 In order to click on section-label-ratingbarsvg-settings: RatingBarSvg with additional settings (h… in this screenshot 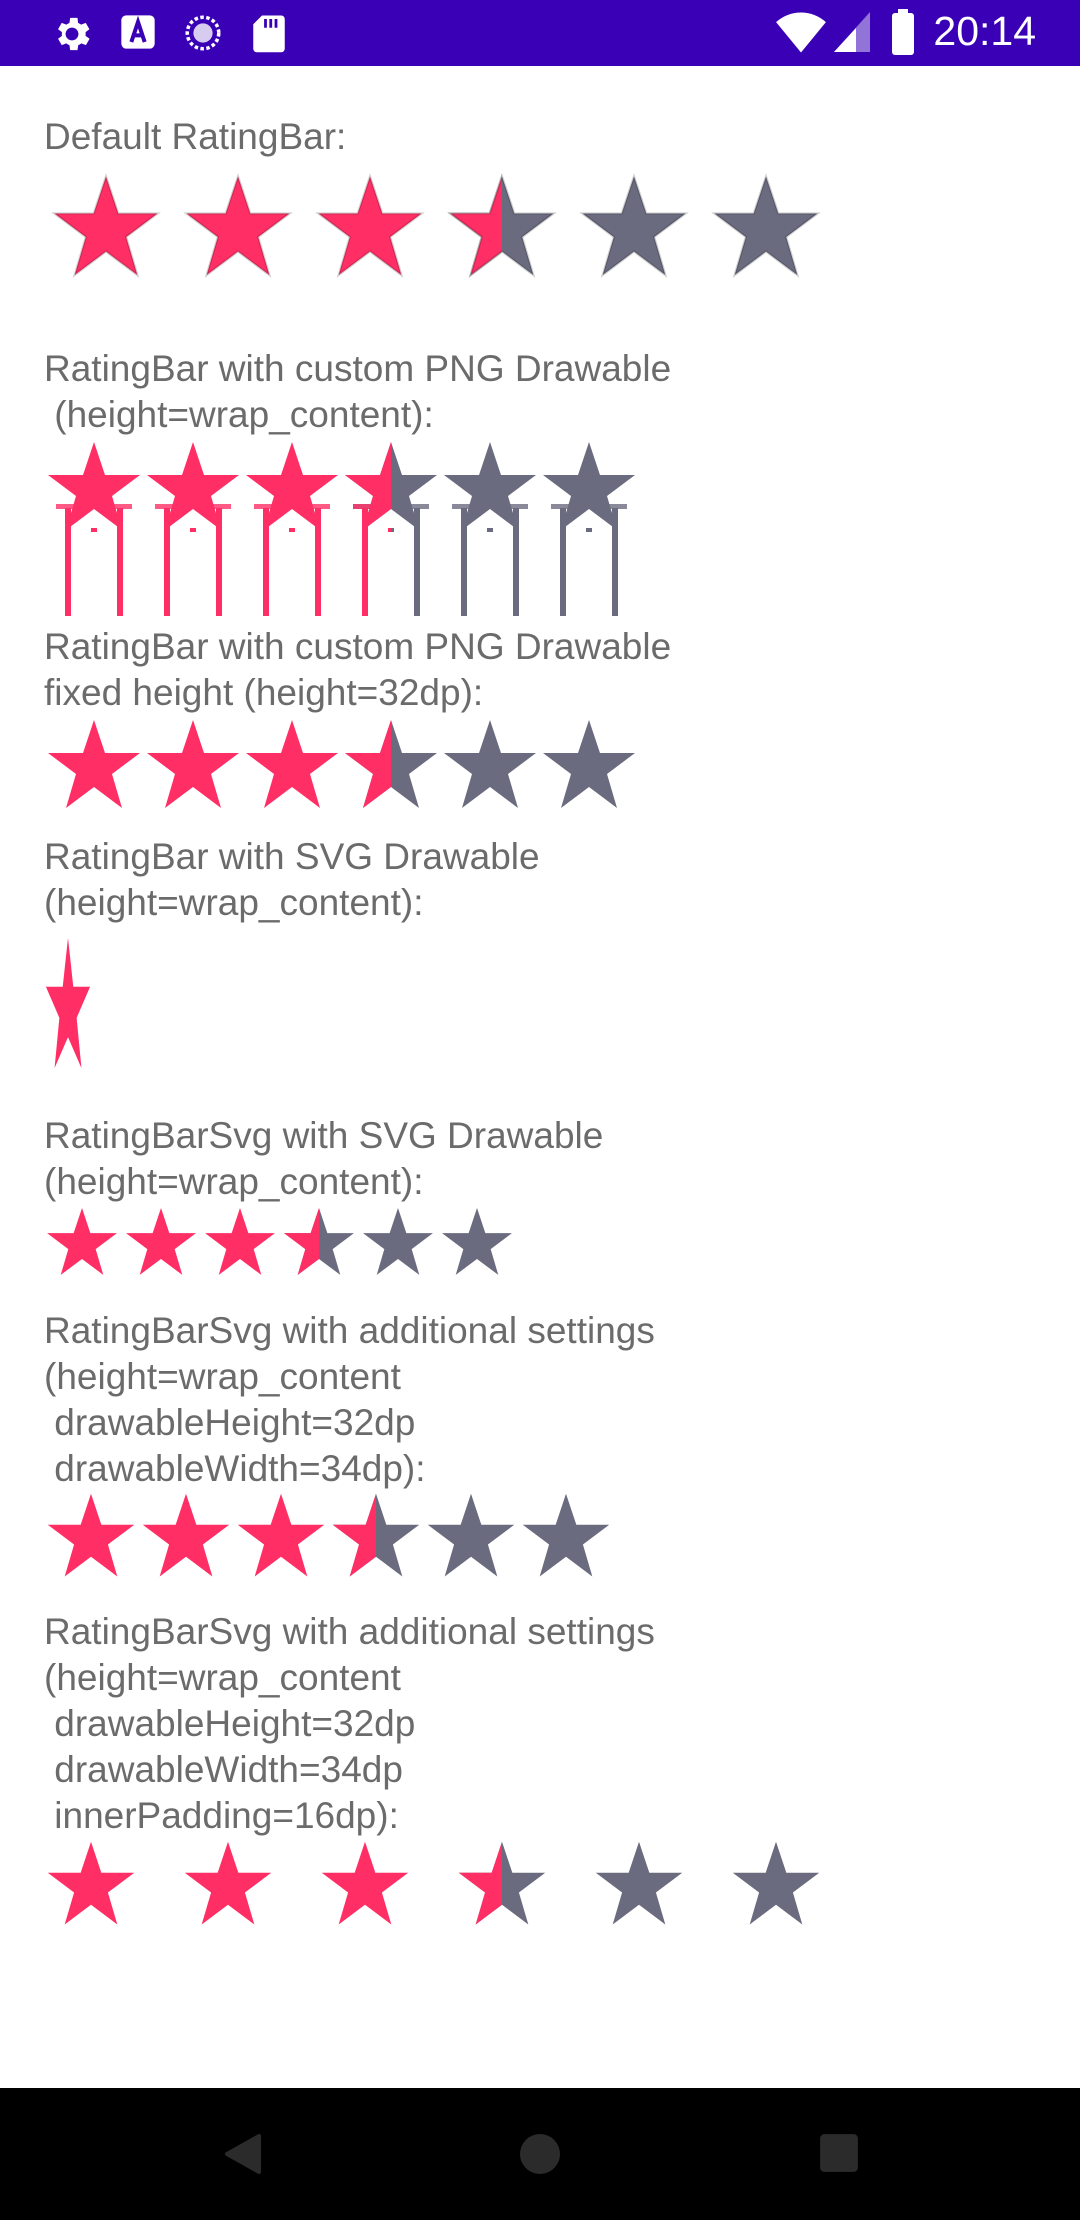, I will do `click(349, 1399)`.